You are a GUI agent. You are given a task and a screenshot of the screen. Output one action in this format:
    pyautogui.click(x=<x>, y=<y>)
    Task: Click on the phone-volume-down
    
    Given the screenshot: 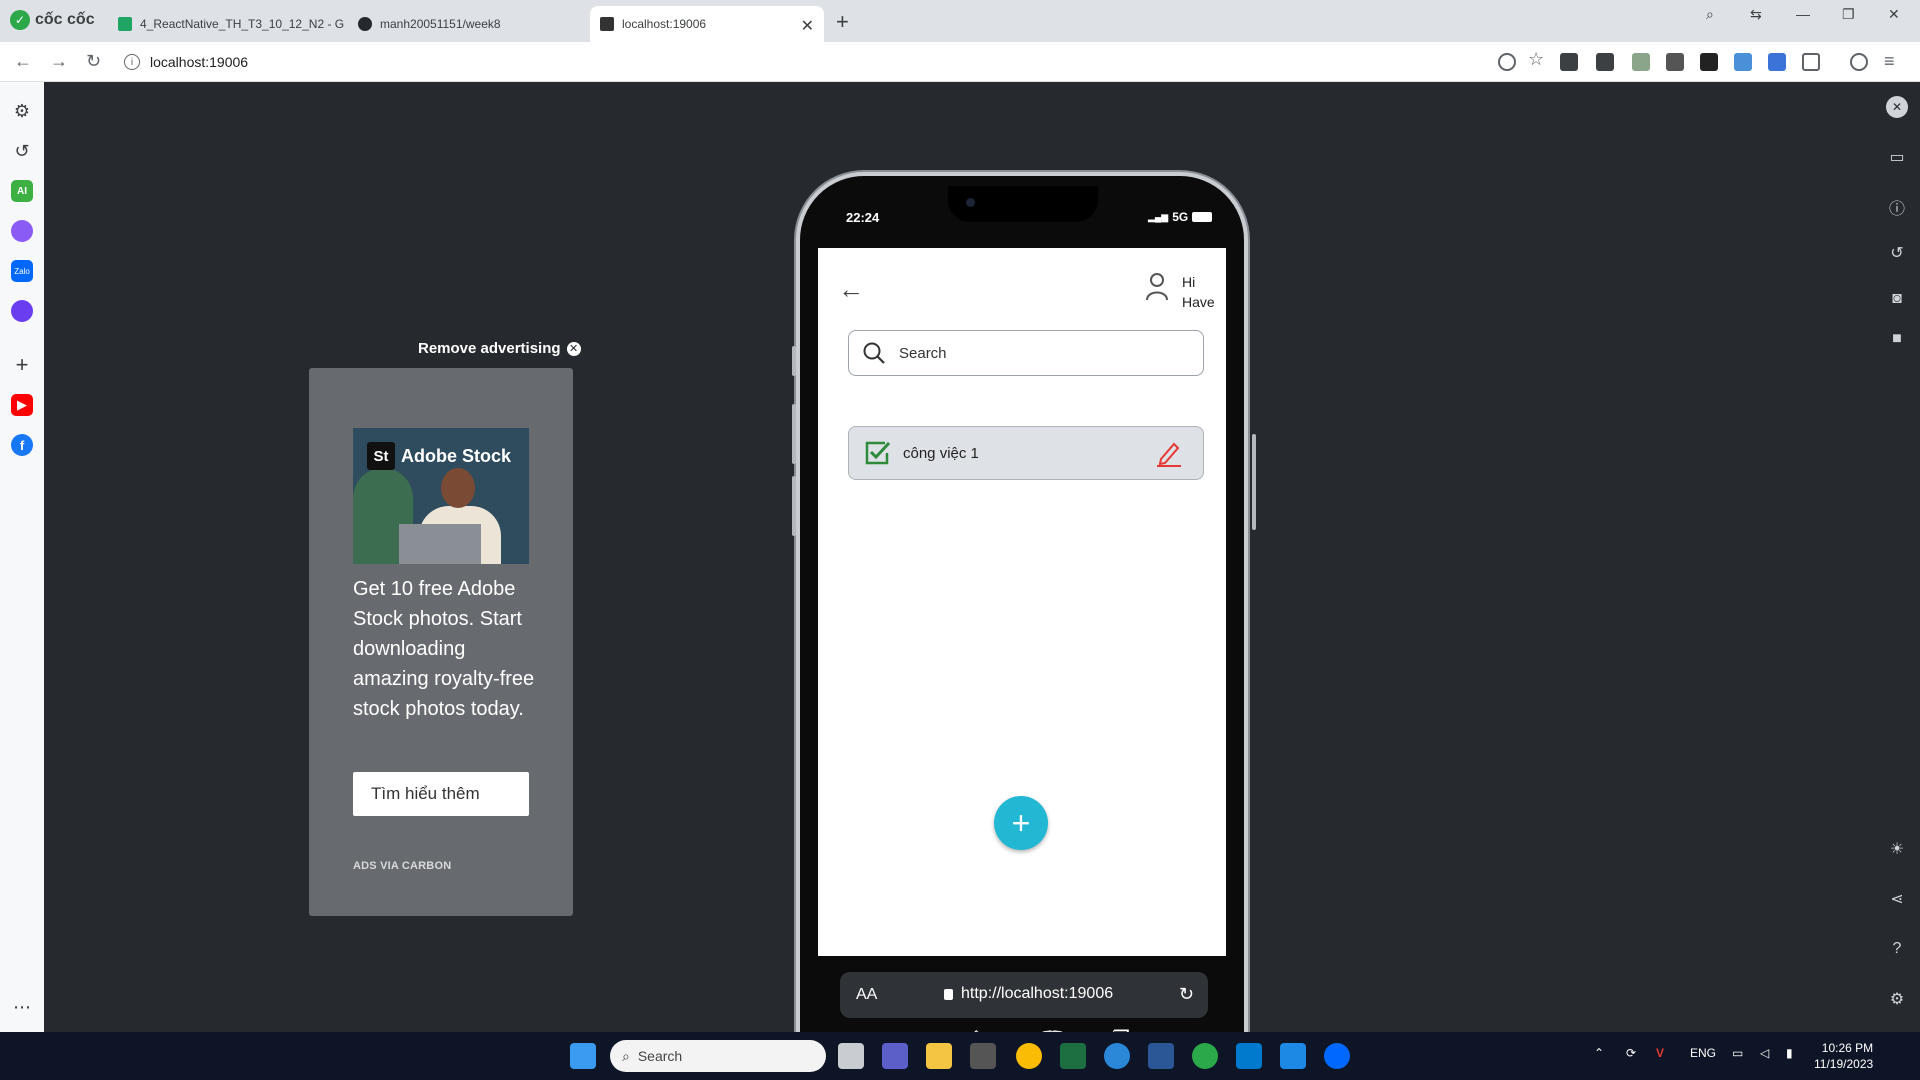 What is the action you would take?
    pyautogui.click(x=794, y=506)
    